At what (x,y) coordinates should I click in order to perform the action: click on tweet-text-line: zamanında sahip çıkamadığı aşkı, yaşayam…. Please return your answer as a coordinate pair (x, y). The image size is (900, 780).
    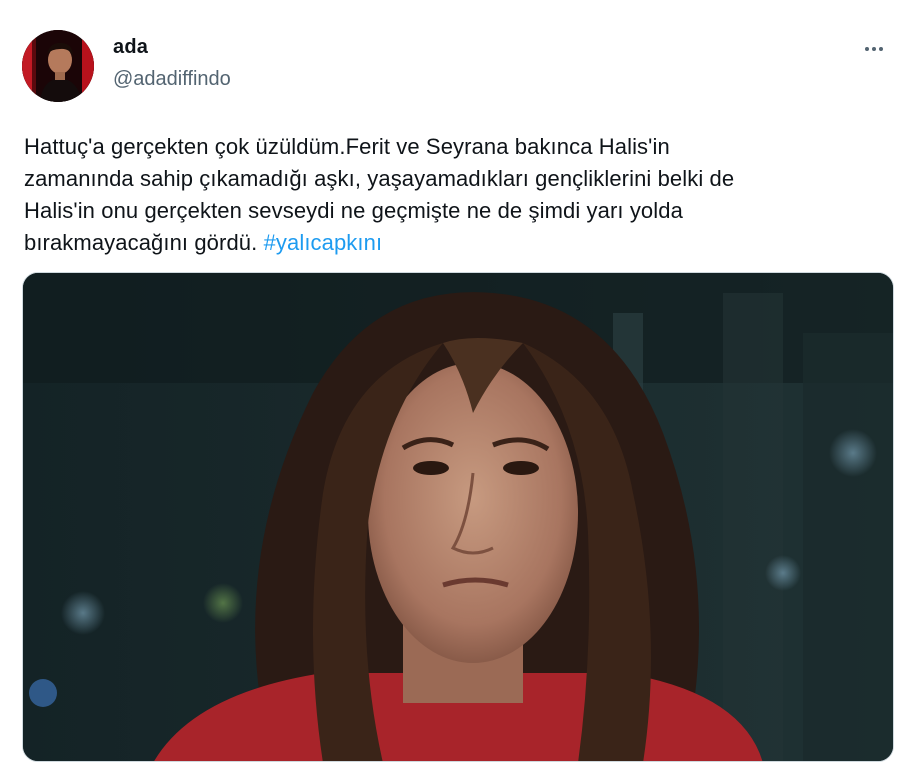
    Looking at the image, I should click on (379, 178).